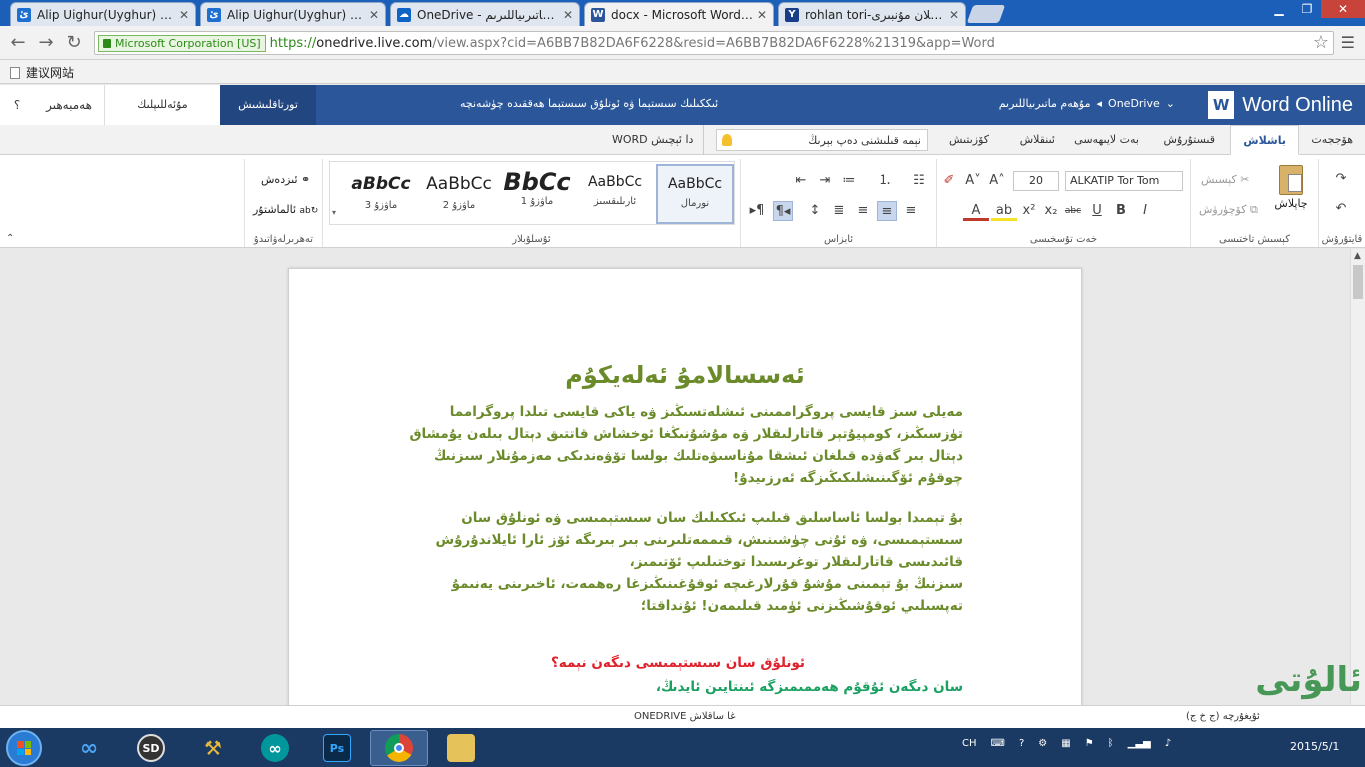 Image resolution: width=1365 pixels, height=767 pixels. What do you see at coordinates (911, 211) in the screenshot?
I see `align-left-icon: ≡` at bounding box center [911, 211].